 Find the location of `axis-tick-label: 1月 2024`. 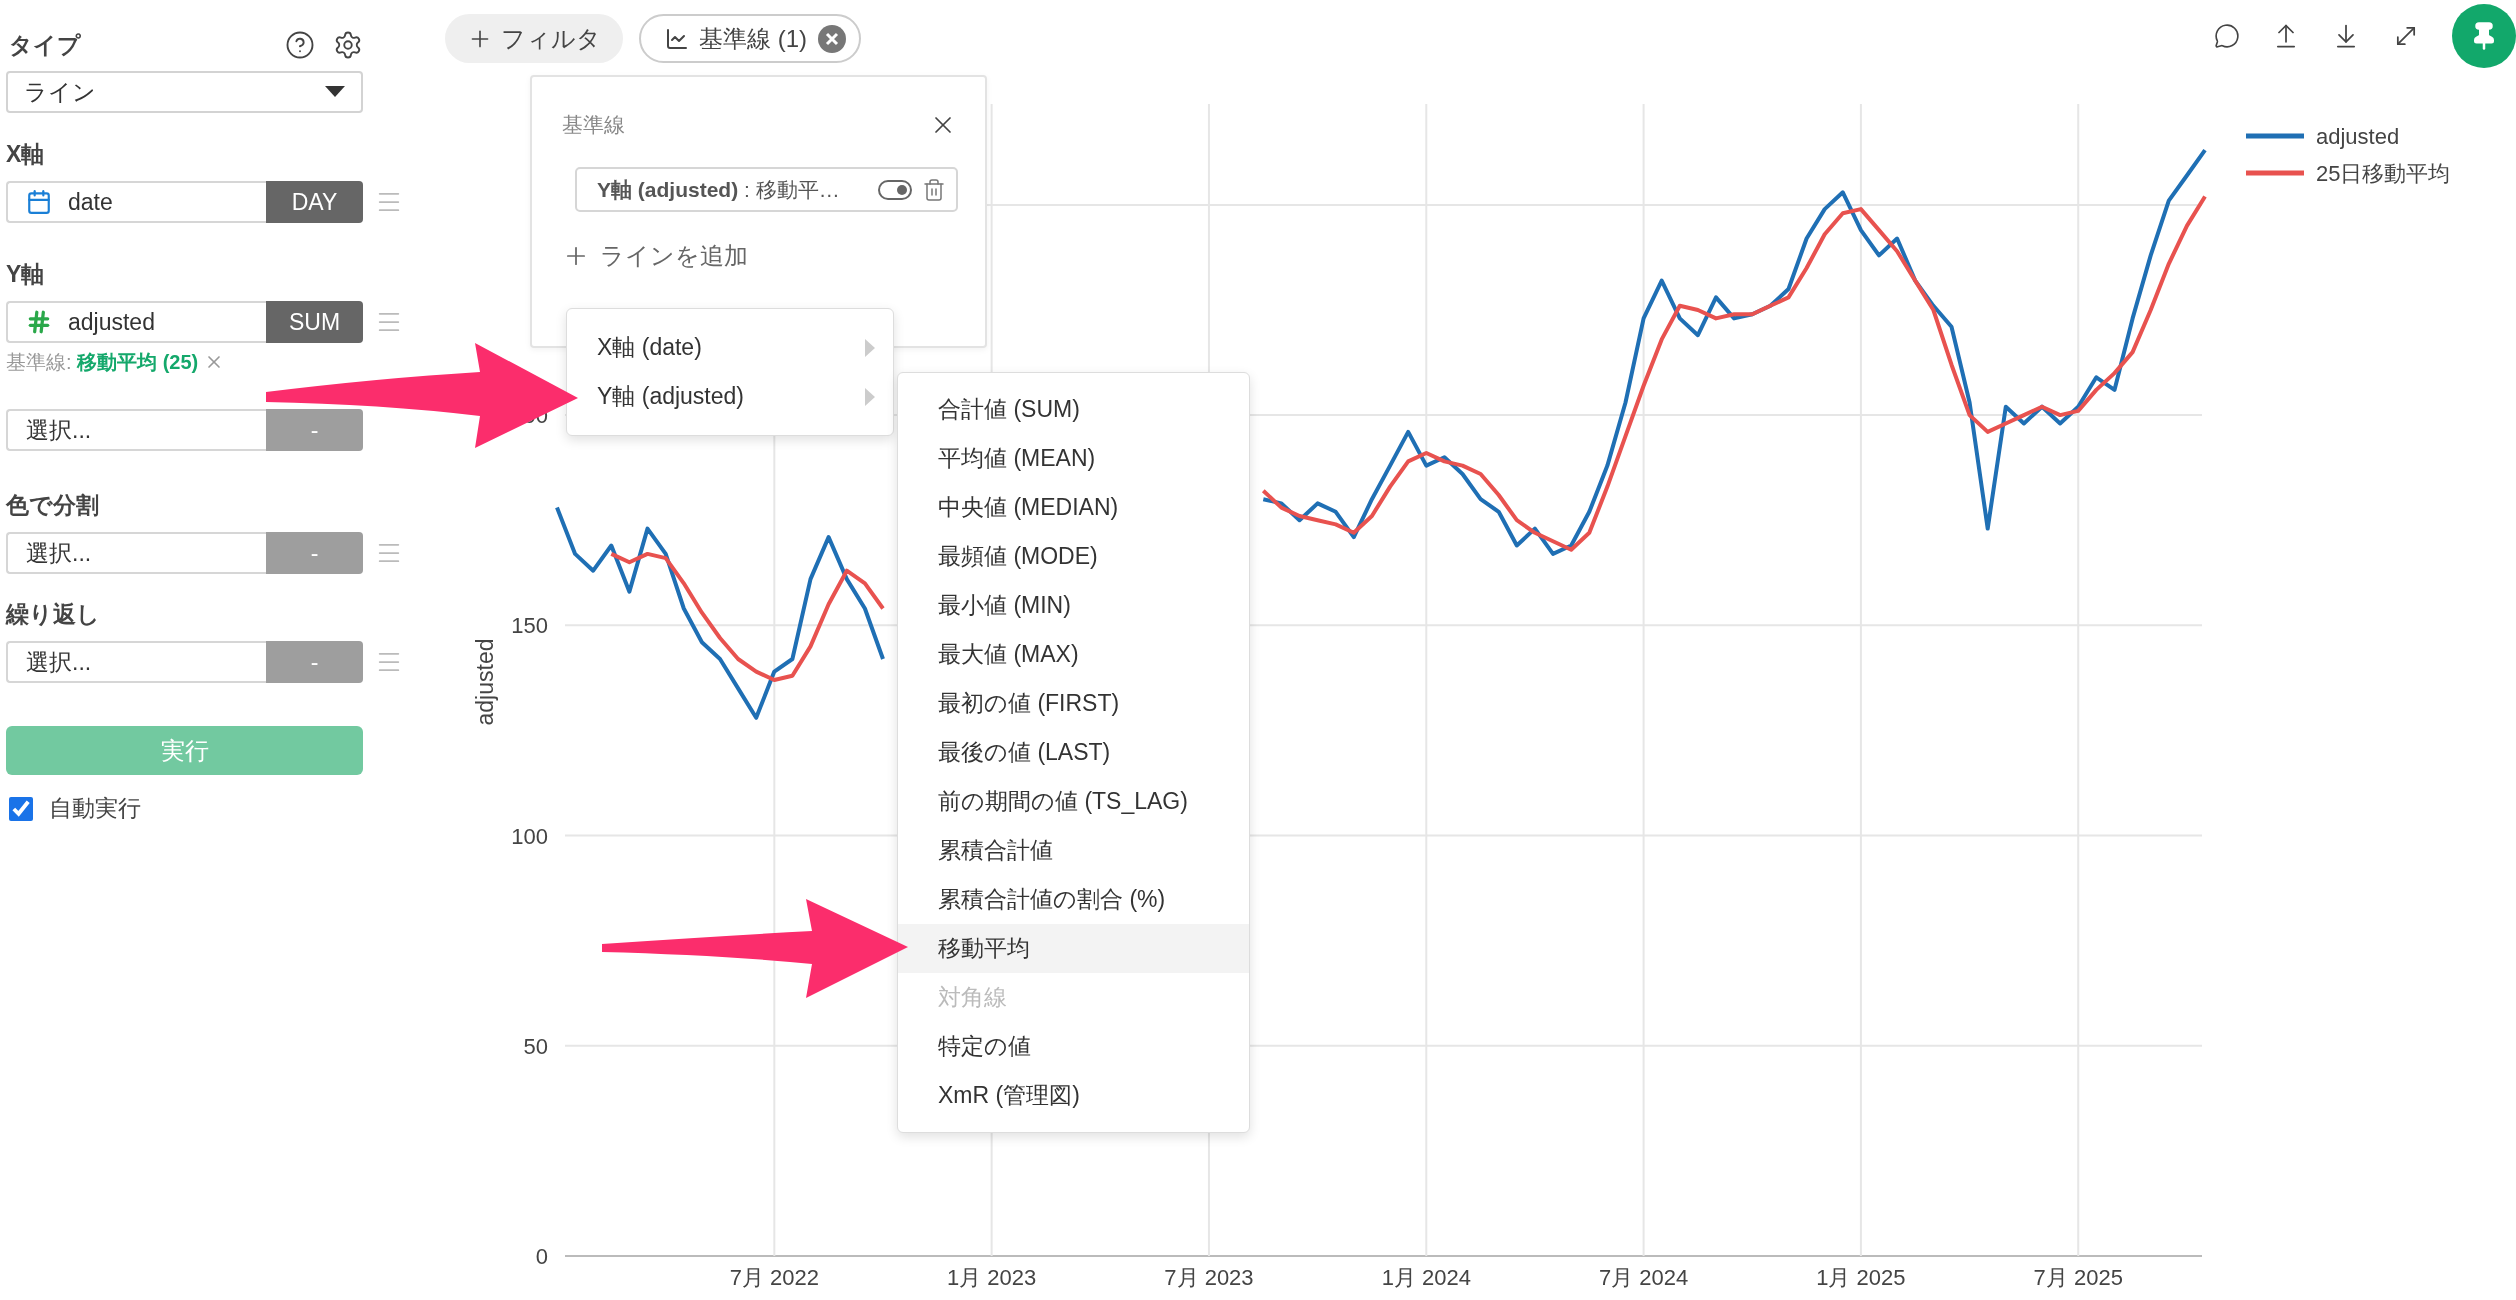

axis-tick-label: 1月 2024 is located at coordinates (1426, 1277).